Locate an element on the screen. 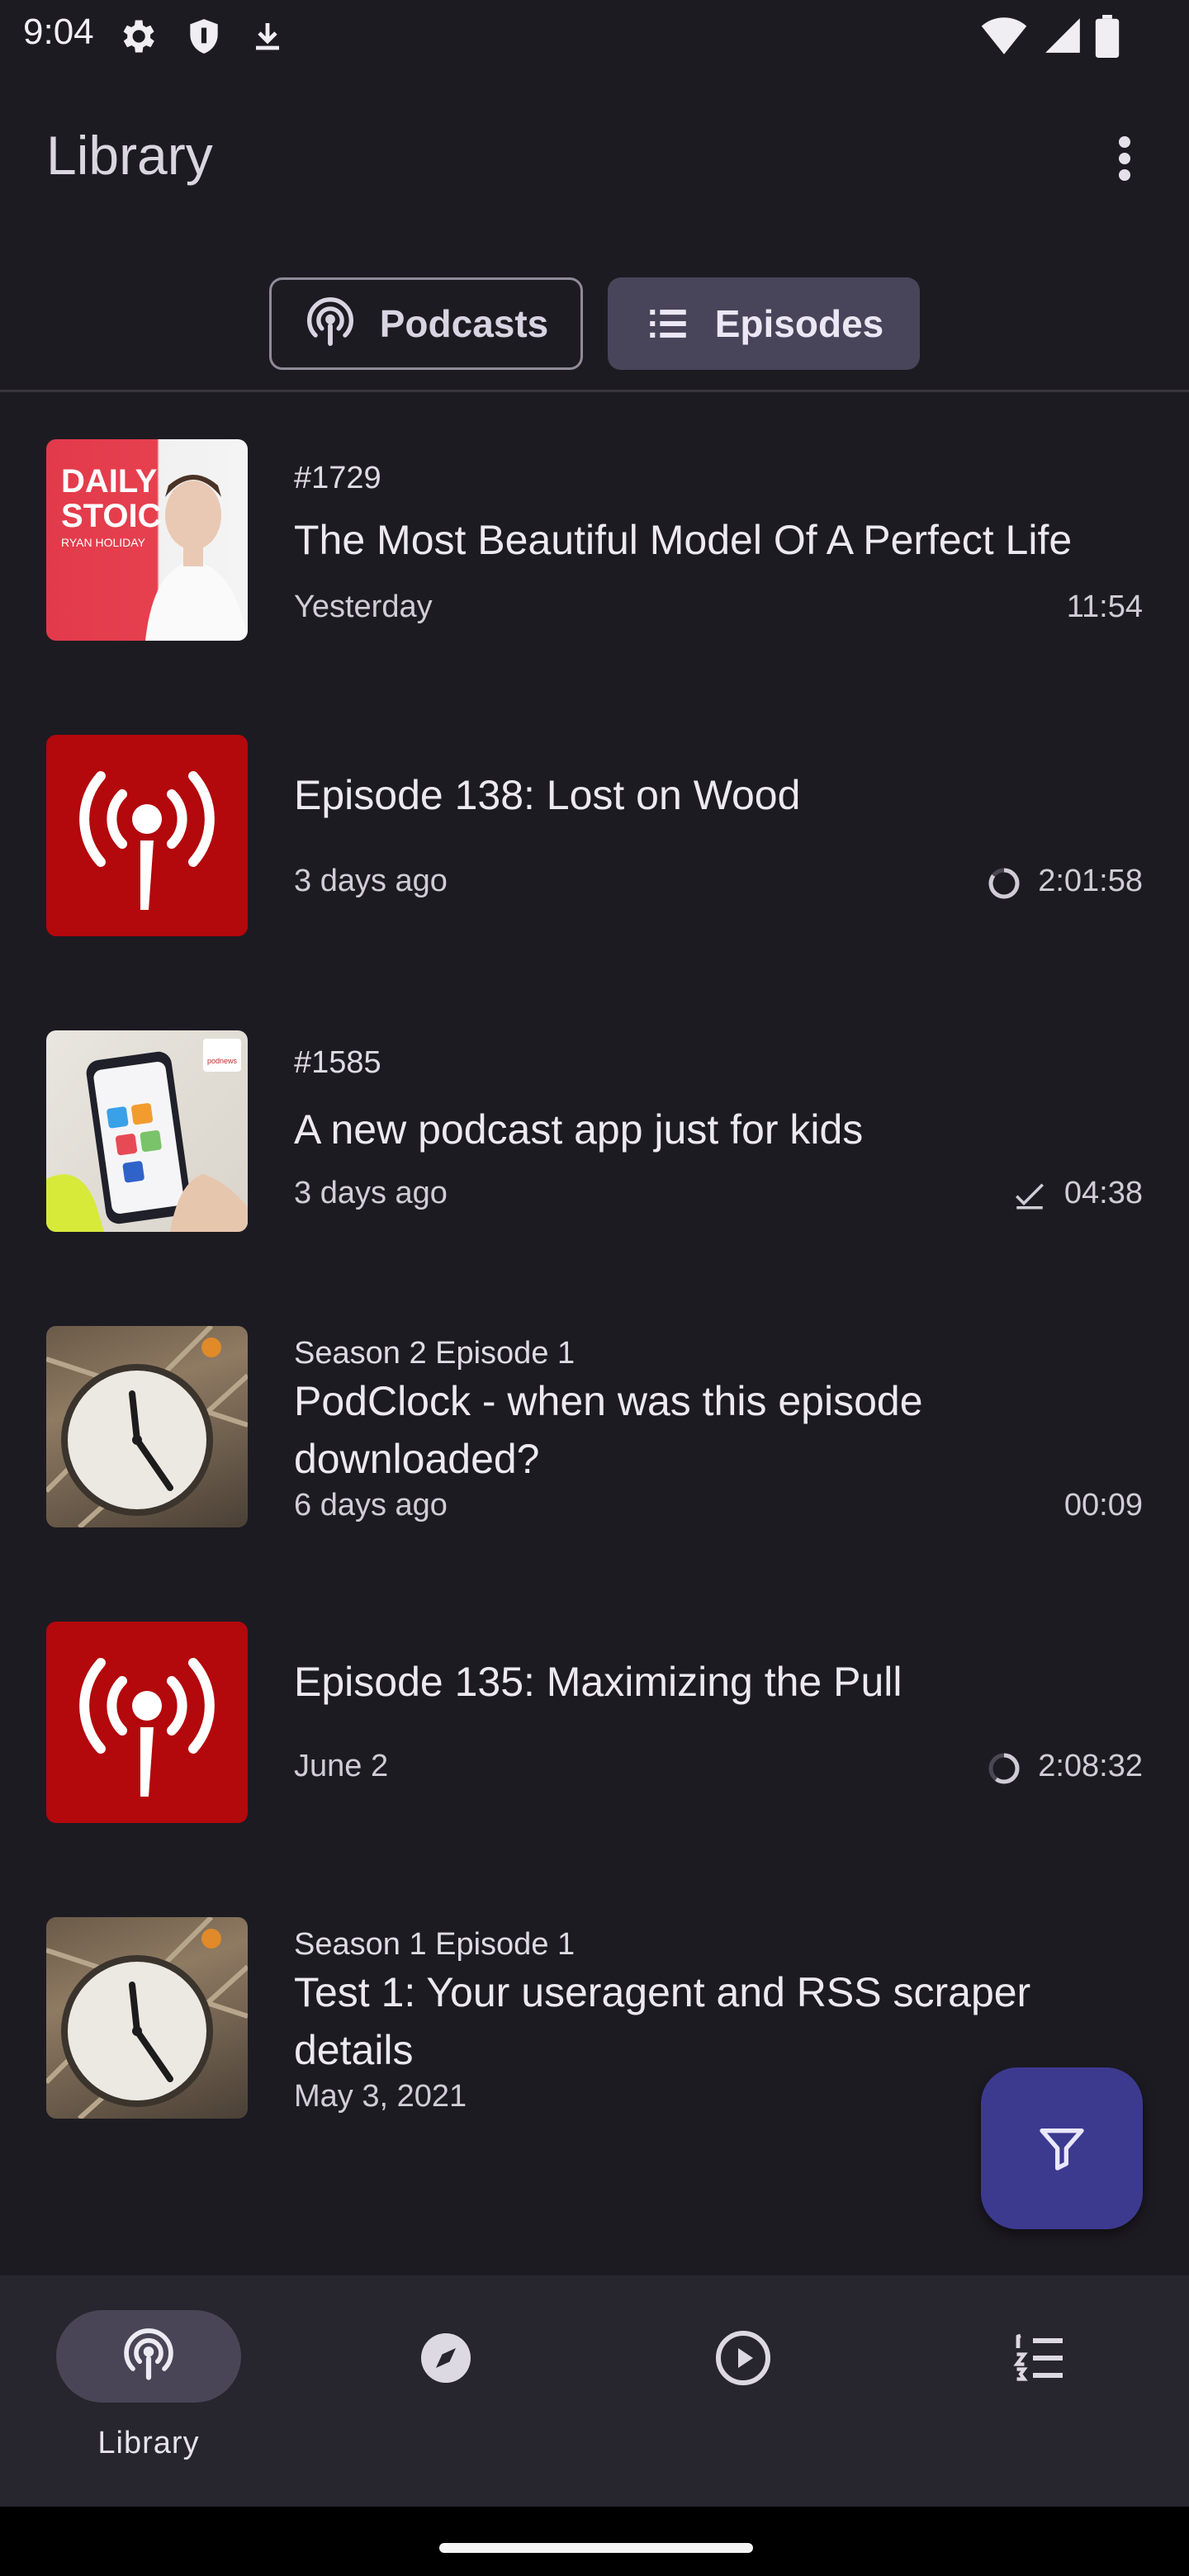  nav-player is located at coordinates (743, 2391).